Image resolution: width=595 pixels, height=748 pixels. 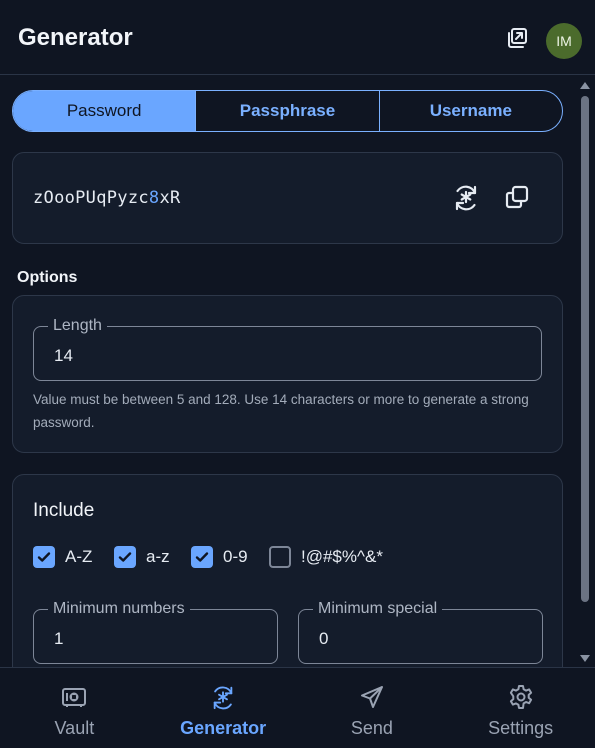 What do you see at coordinates (104, 111) in the screenshot?
I see `tab-password: Password` at bounding box center [104, 111].